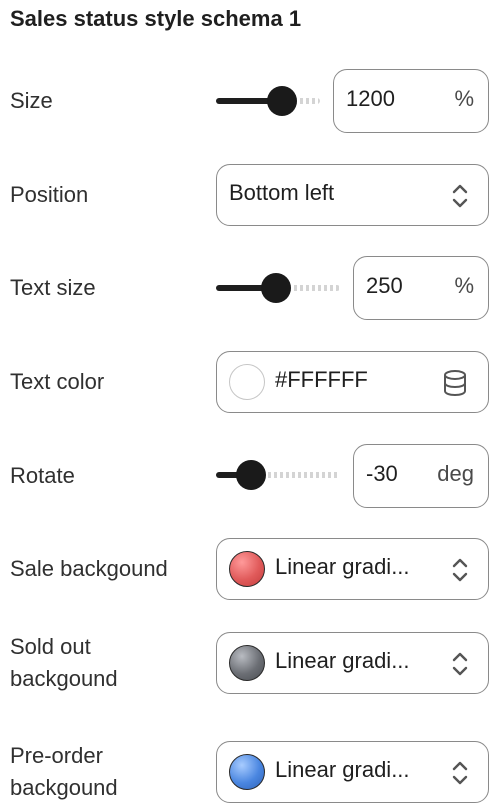 This screenshot has width=500, height=810. I want to click on text-color-picker: #FFFFFF, so click(352, 382).